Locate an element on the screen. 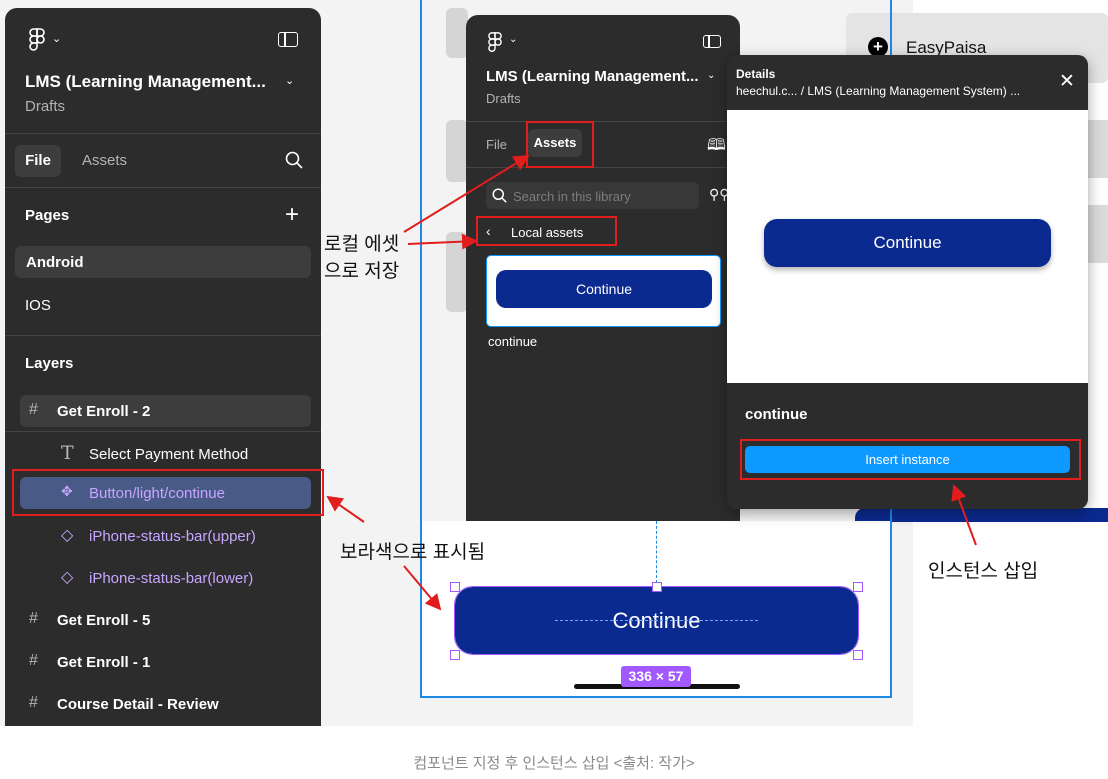  annotation-insert: 인스턴스 삽입 is located at coordinates (983, 571).